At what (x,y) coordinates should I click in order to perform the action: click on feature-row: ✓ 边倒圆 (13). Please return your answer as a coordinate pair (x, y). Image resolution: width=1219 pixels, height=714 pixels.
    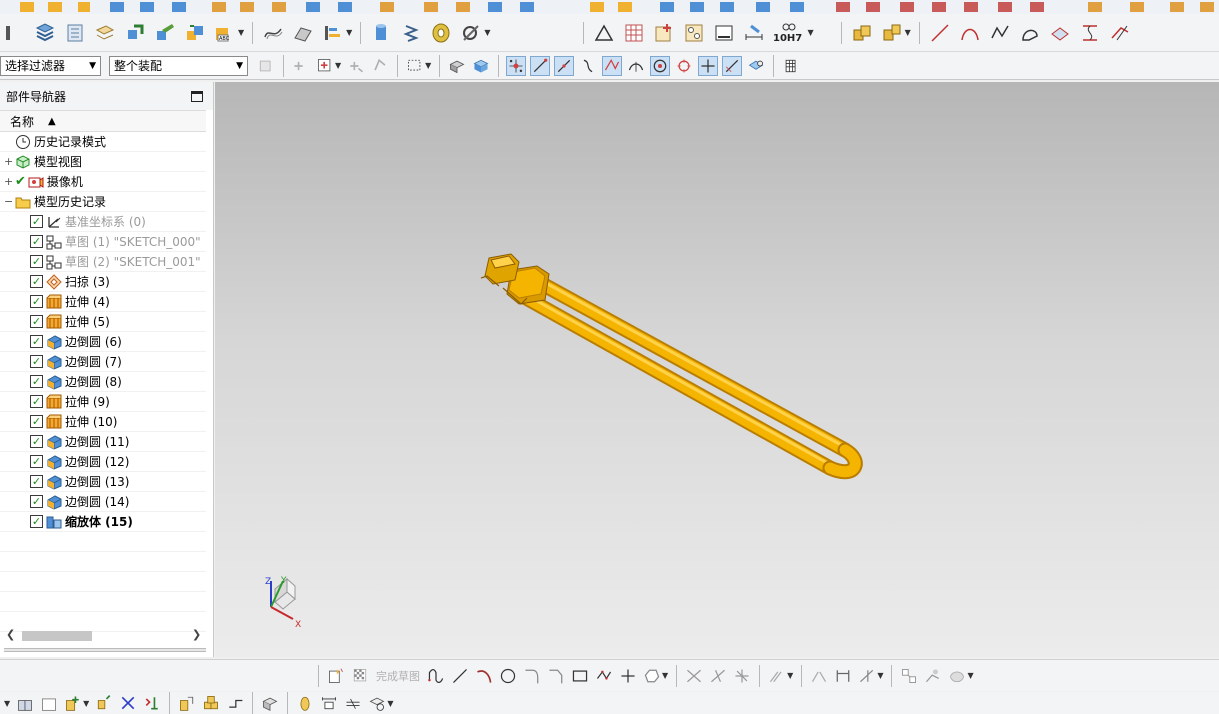
    Looking at the image, I should click on (103, 482).